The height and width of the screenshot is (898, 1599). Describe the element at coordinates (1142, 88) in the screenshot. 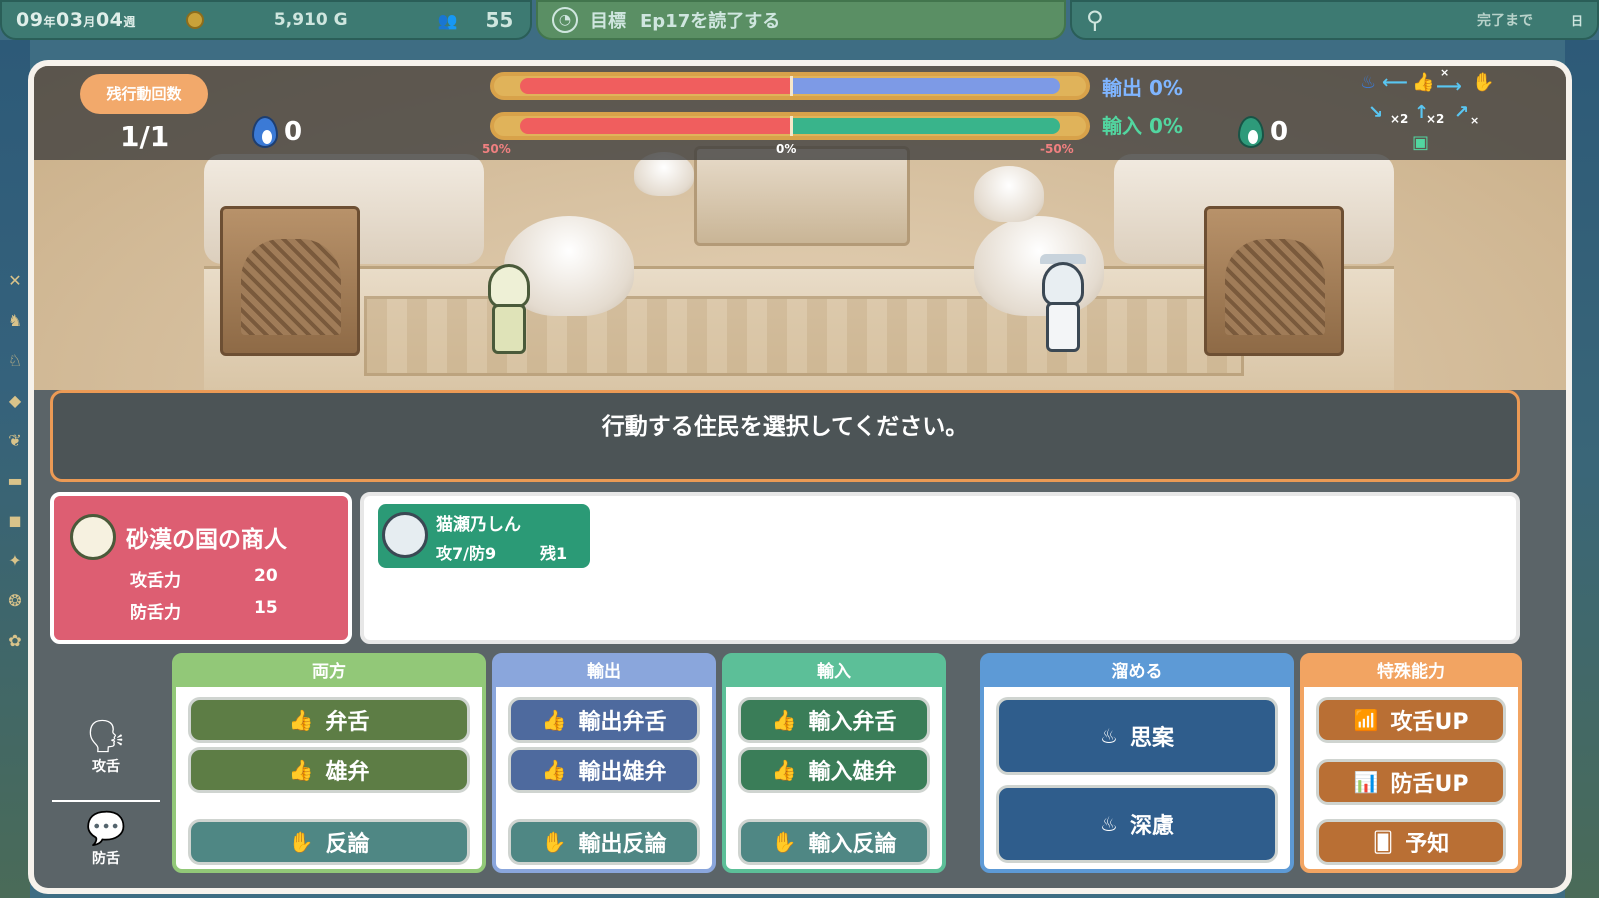

I see `export-gauge-label: 輸出 0%` at that location.